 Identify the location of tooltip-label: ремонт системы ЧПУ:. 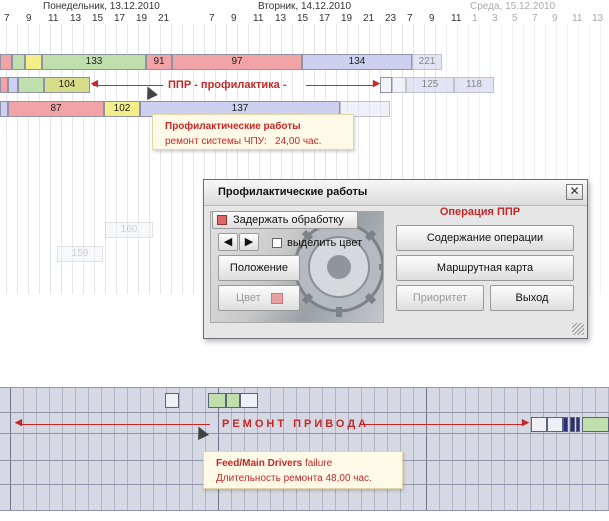
(216, 141).